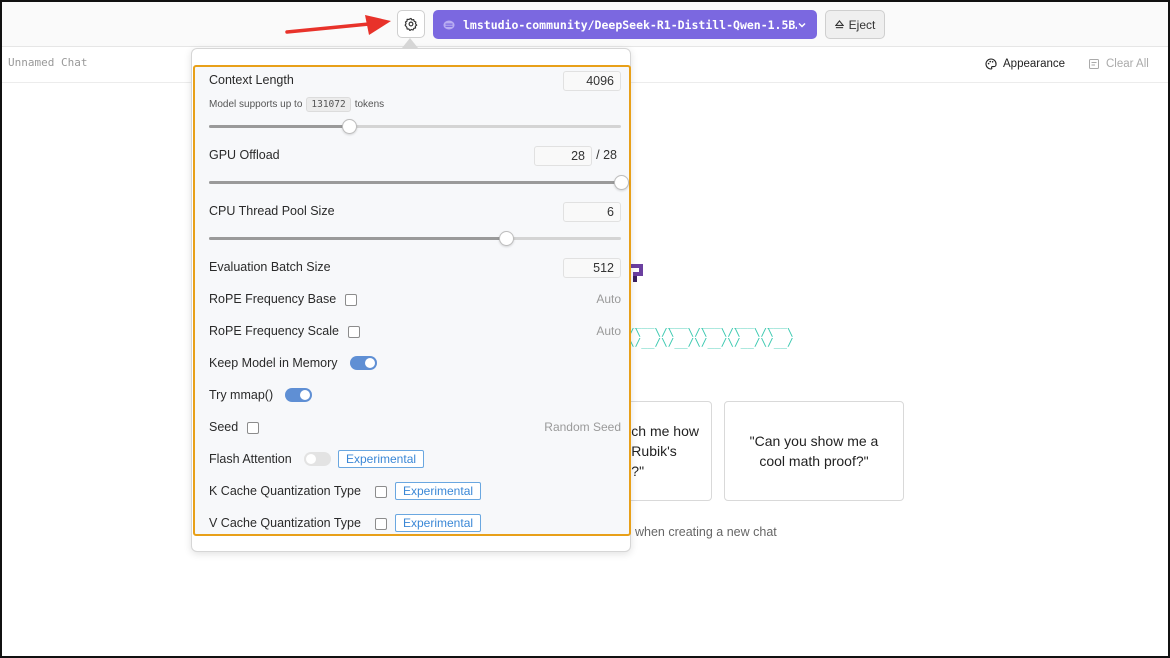  I want to click on v-cache-checkbox, so click(381, 524).